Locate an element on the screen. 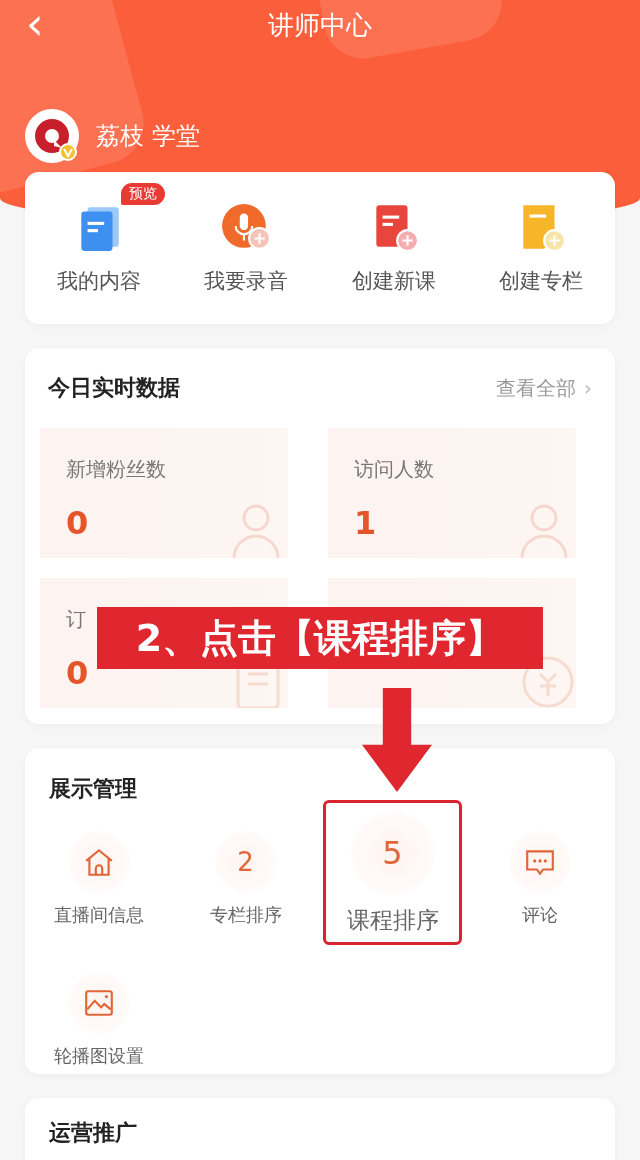 The image size is (640, 1160). menu-item: 直播间信息 is located at coordinates (98, 877).